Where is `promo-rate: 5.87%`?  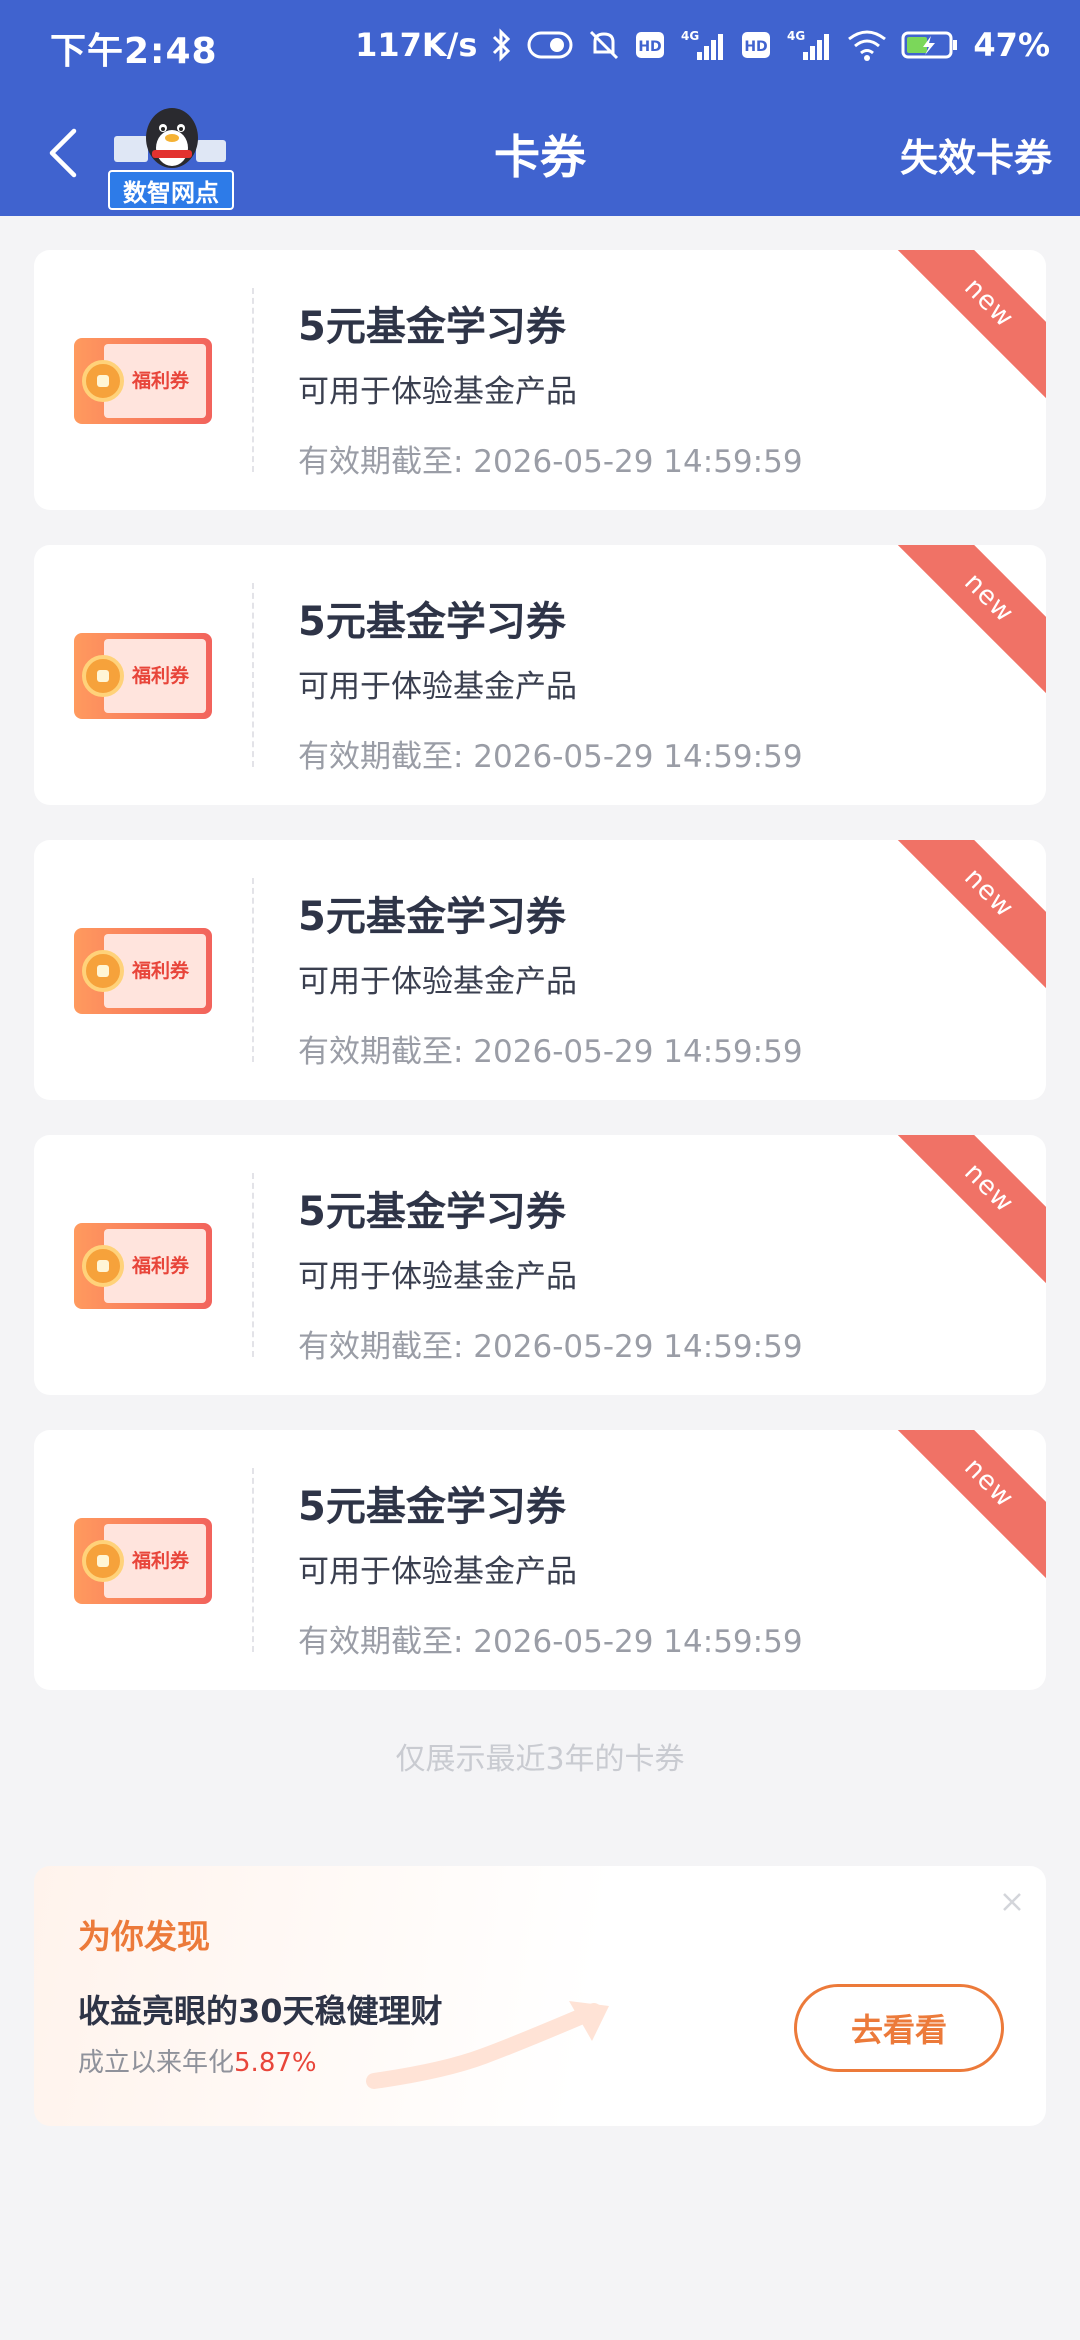 promo-rate: 5.87% is located at coordinates (275, 2063).